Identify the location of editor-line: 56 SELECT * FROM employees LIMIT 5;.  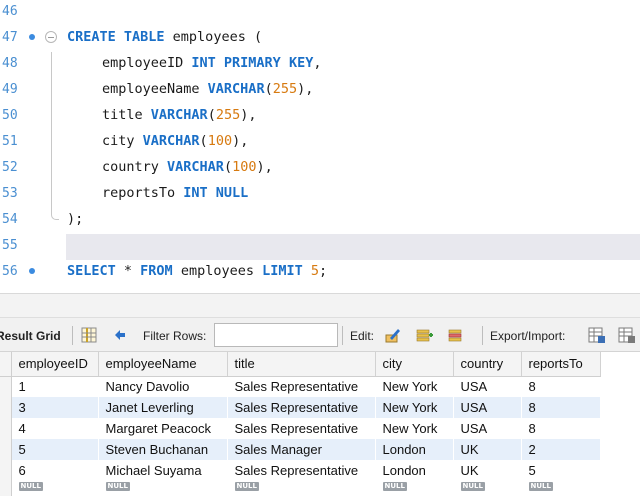
(320, 273).